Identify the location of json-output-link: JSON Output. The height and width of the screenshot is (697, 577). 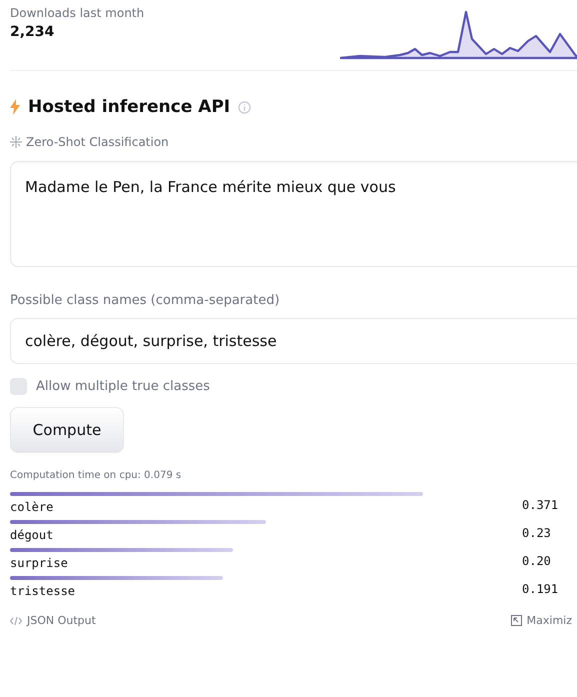
(61, 620).